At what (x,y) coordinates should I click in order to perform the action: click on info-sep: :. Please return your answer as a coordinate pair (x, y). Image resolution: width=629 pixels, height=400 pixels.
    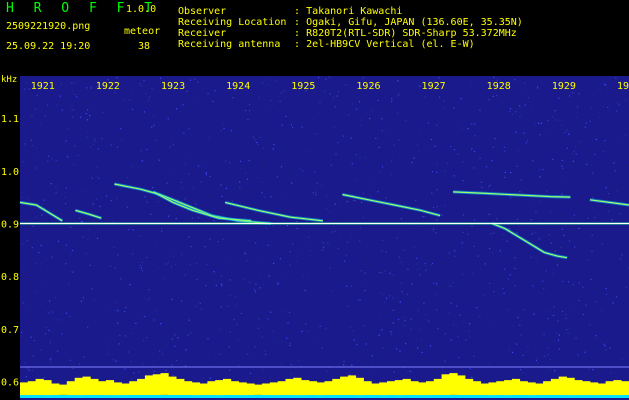
    Looking at the image, I should click on (297, 44).